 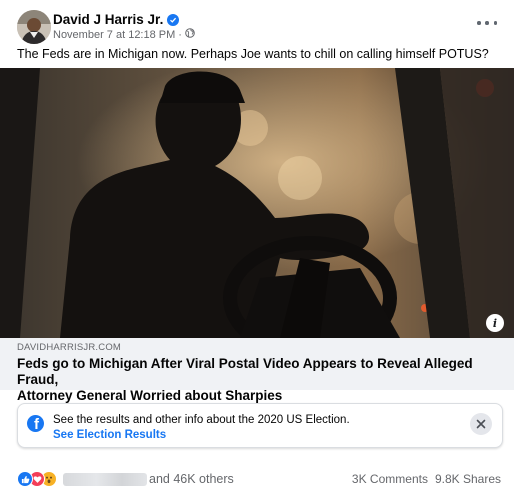 I want to click on info-button: i, so click(x=495, y=323).